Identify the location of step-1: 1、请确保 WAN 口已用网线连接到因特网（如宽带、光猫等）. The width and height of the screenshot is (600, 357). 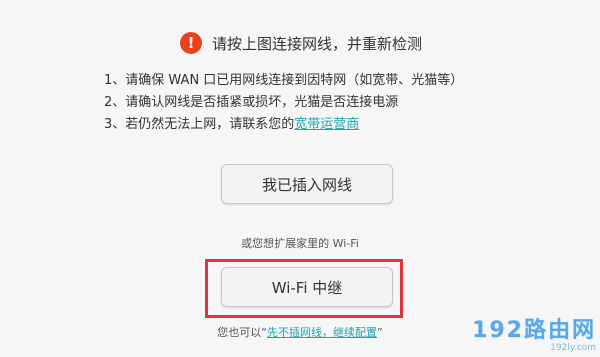
(284, 80).